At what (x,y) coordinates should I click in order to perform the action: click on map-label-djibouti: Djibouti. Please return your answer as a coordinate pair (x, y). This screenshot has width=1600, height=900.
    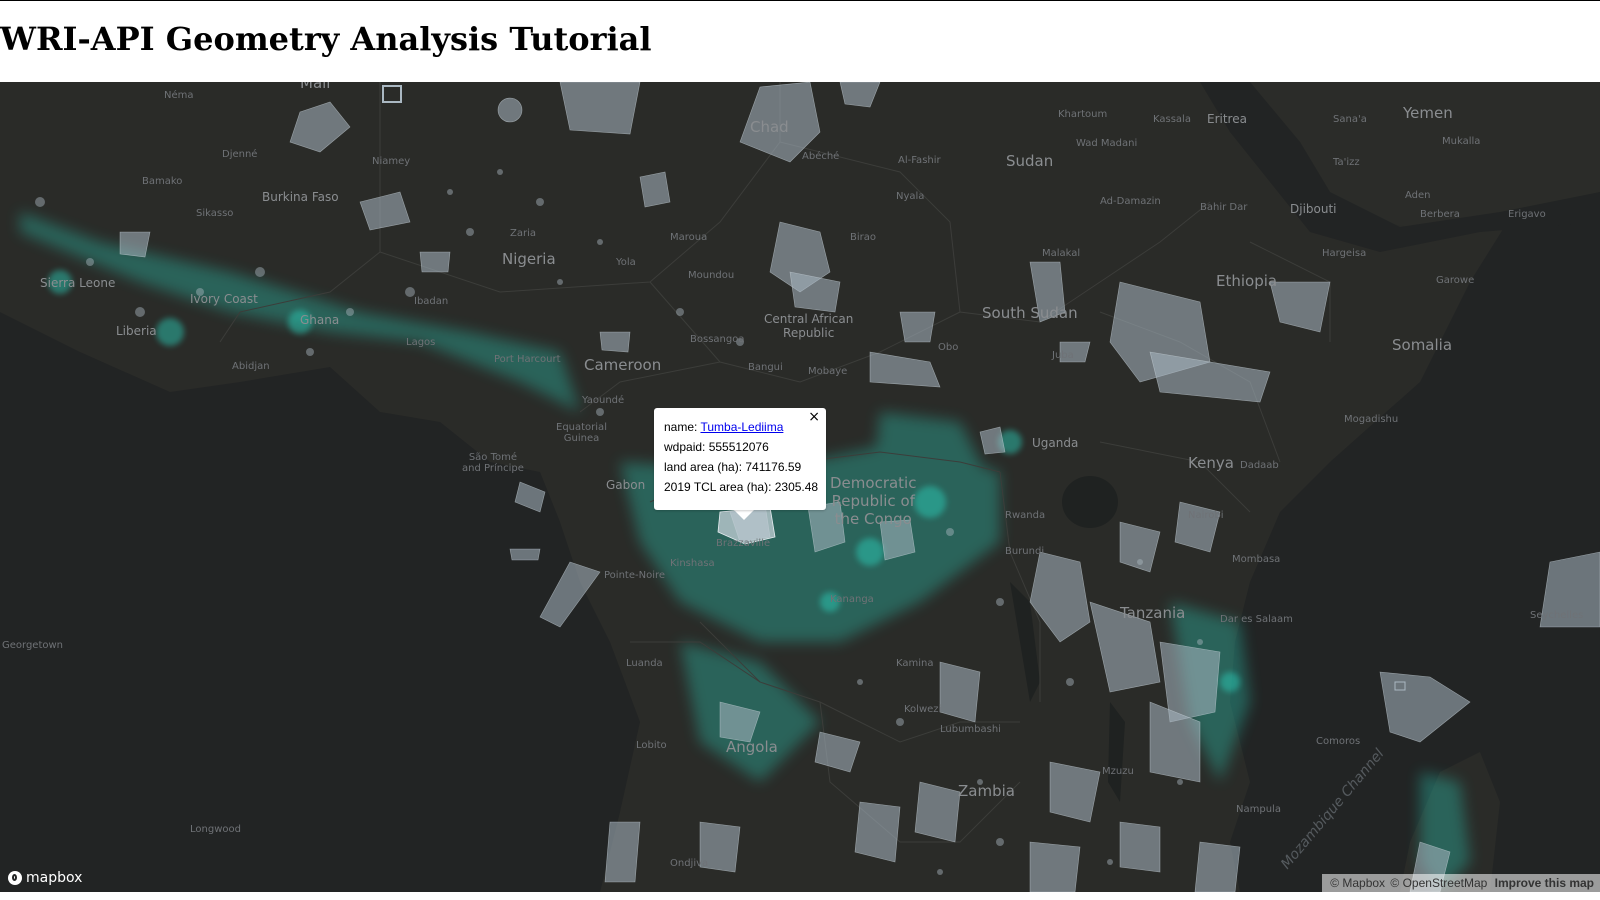
    Looking at the image, I should click on (1313, 209).